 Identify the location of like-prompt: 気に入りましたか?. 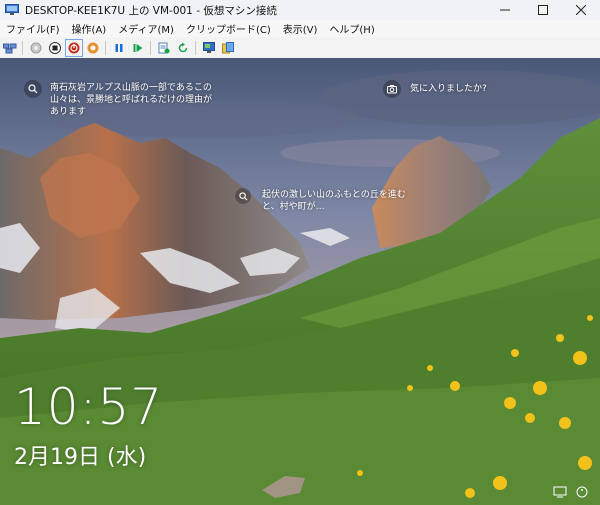
(448, 89).